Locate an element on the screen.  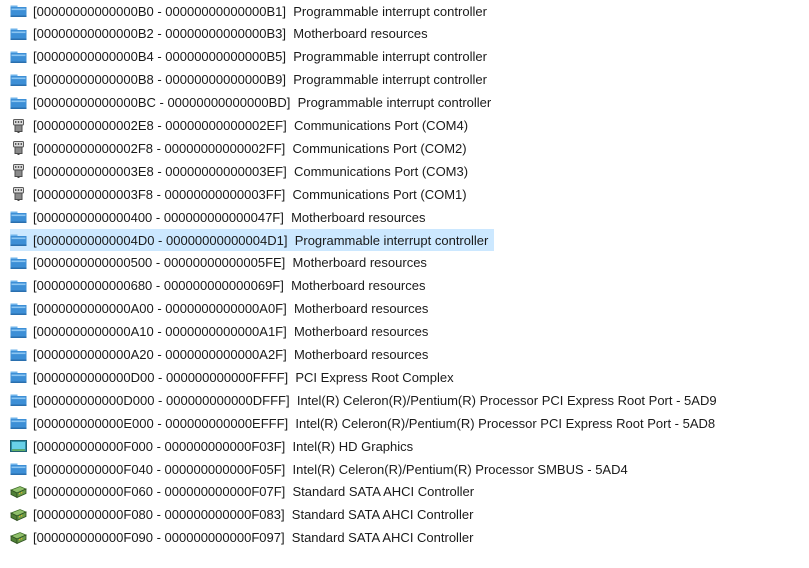
io-range-label: [00000000000002E8 - 00000000000002EF] is located at coordinates (160, 125).